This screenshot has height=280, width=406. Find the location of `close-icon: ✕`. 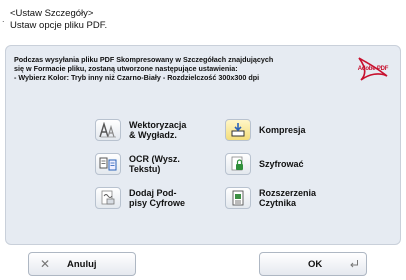

close-icon: ✕ is located at coordinates (45, 264).